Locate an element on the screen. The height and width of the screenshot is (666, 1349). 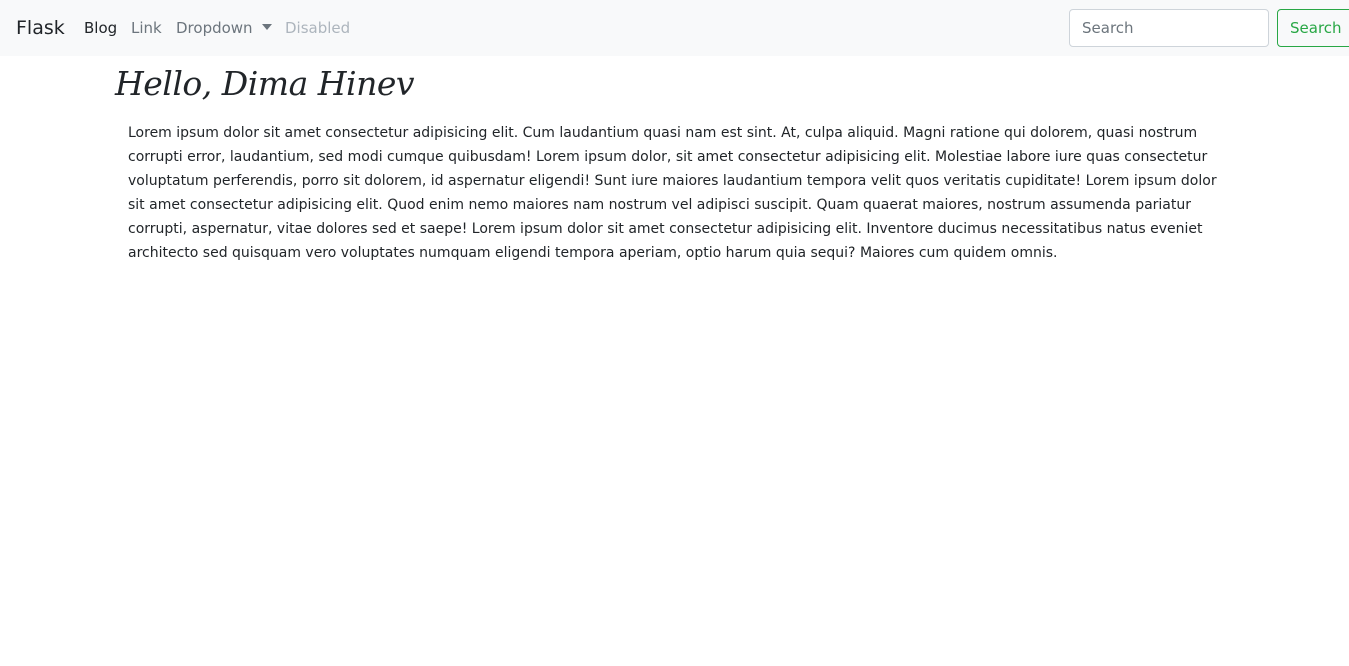
search-input is located at coordinates (1169, 28).